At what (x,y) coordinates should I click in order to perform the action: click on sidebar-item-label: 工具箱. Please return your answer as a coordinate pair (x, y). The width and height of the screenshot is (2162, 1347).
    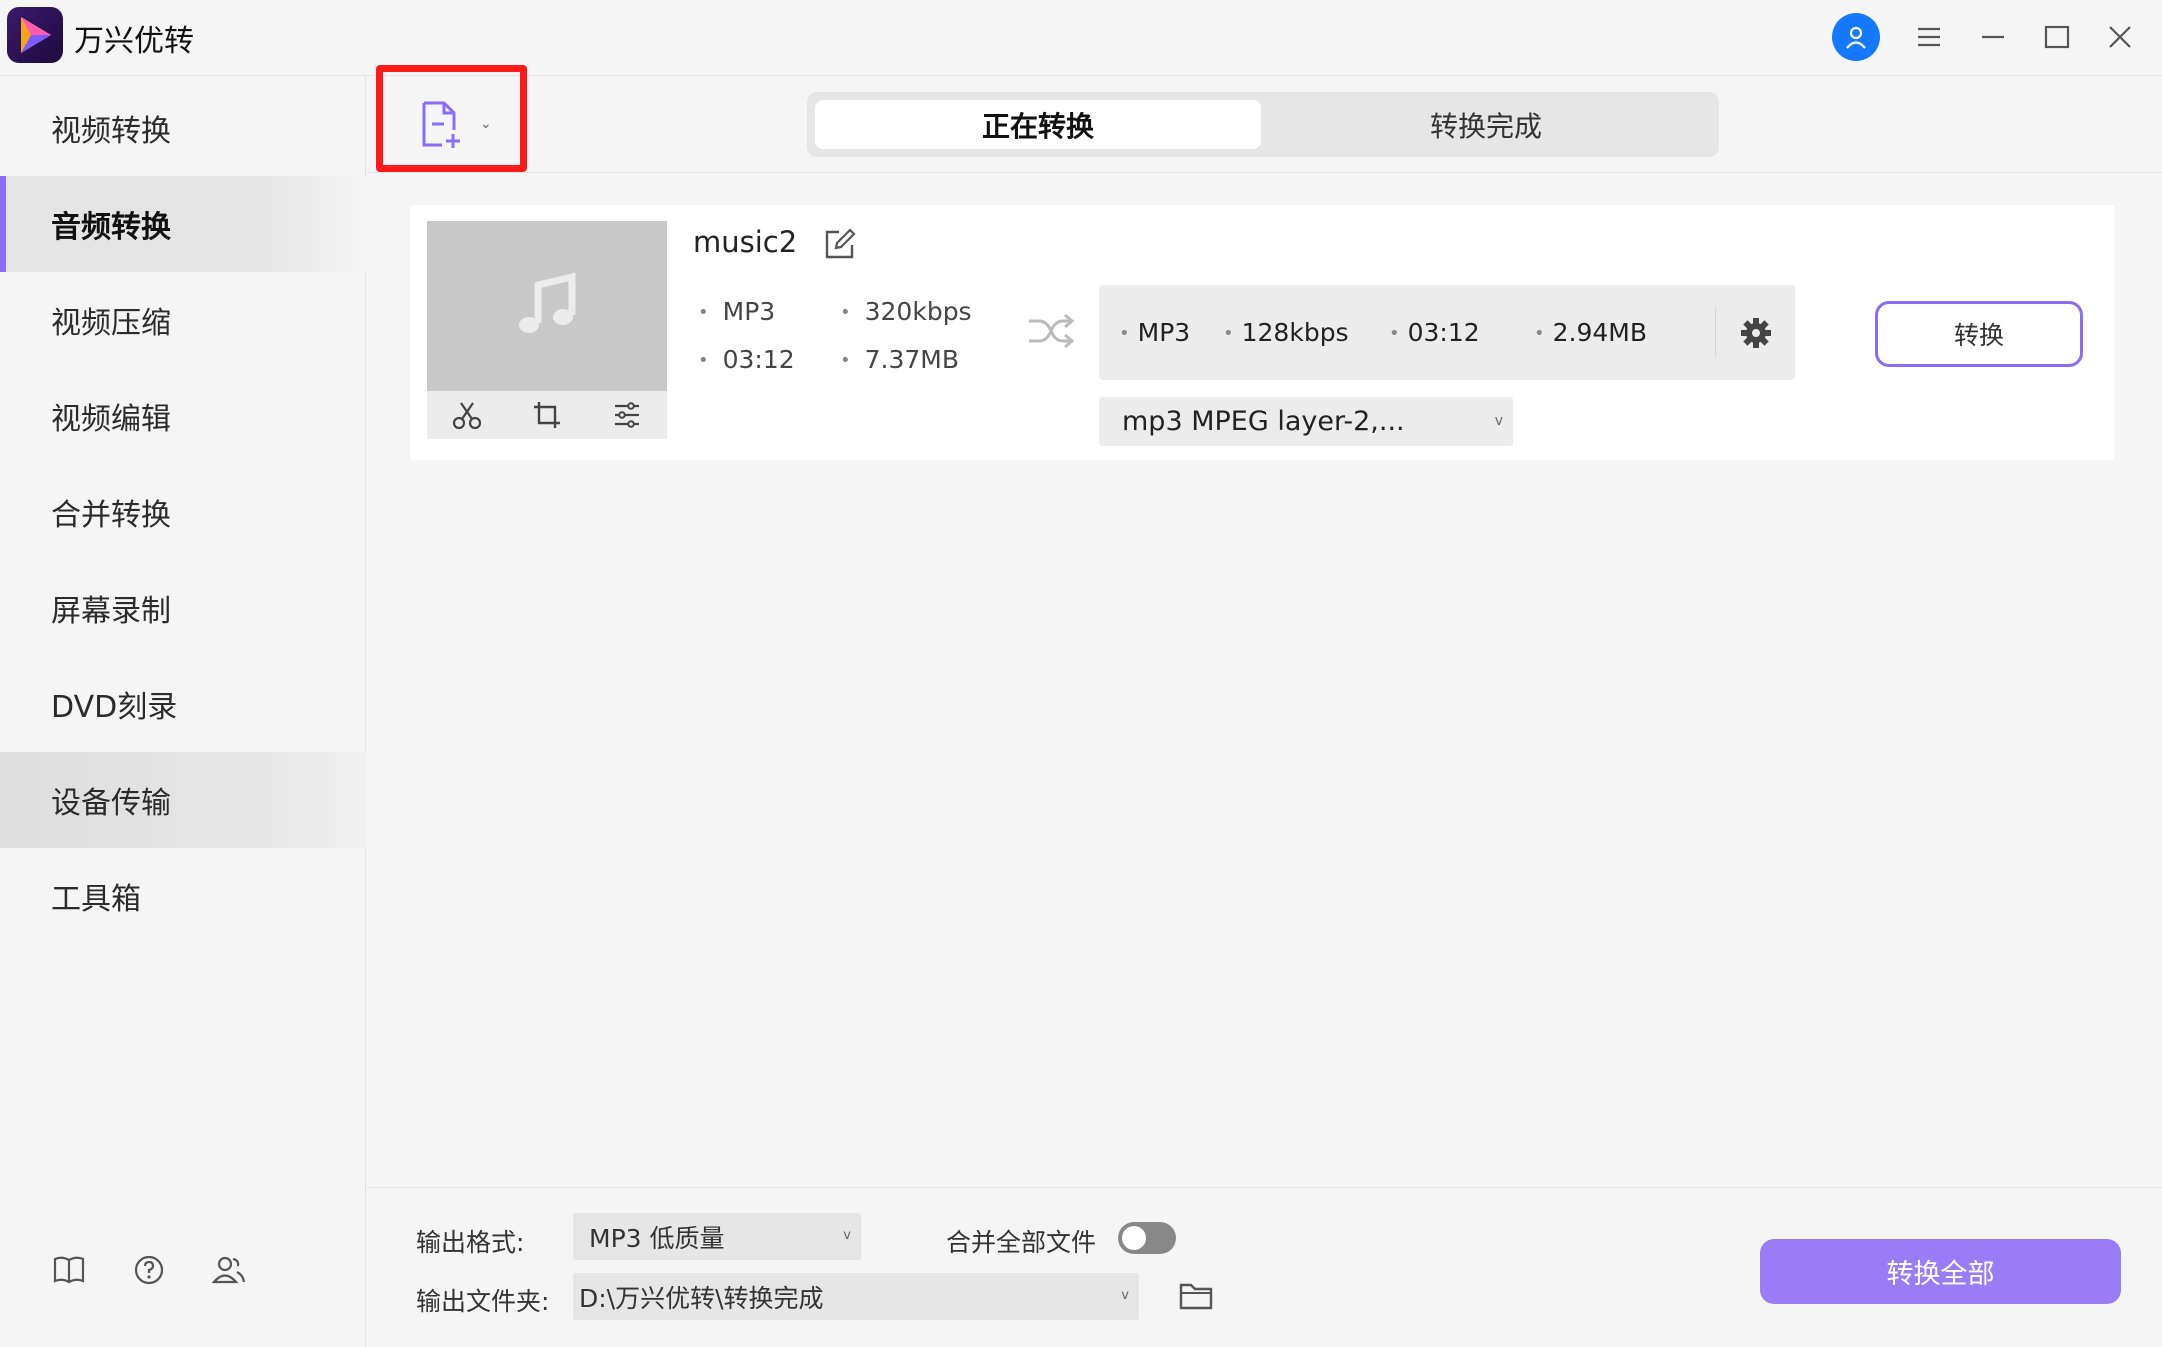
    Looking at the image, I should click on (96, 899).